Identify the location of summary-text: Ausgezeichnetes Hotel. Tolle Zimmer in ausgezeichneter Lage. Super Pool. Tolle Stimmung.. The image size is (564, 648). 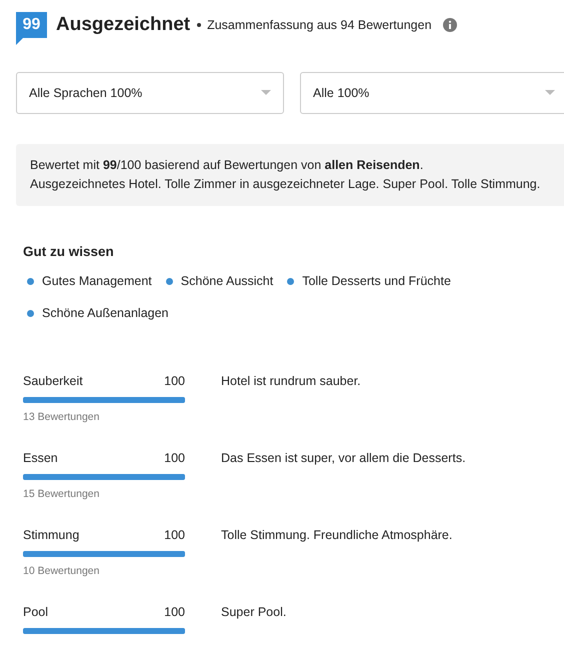
(286, 184).